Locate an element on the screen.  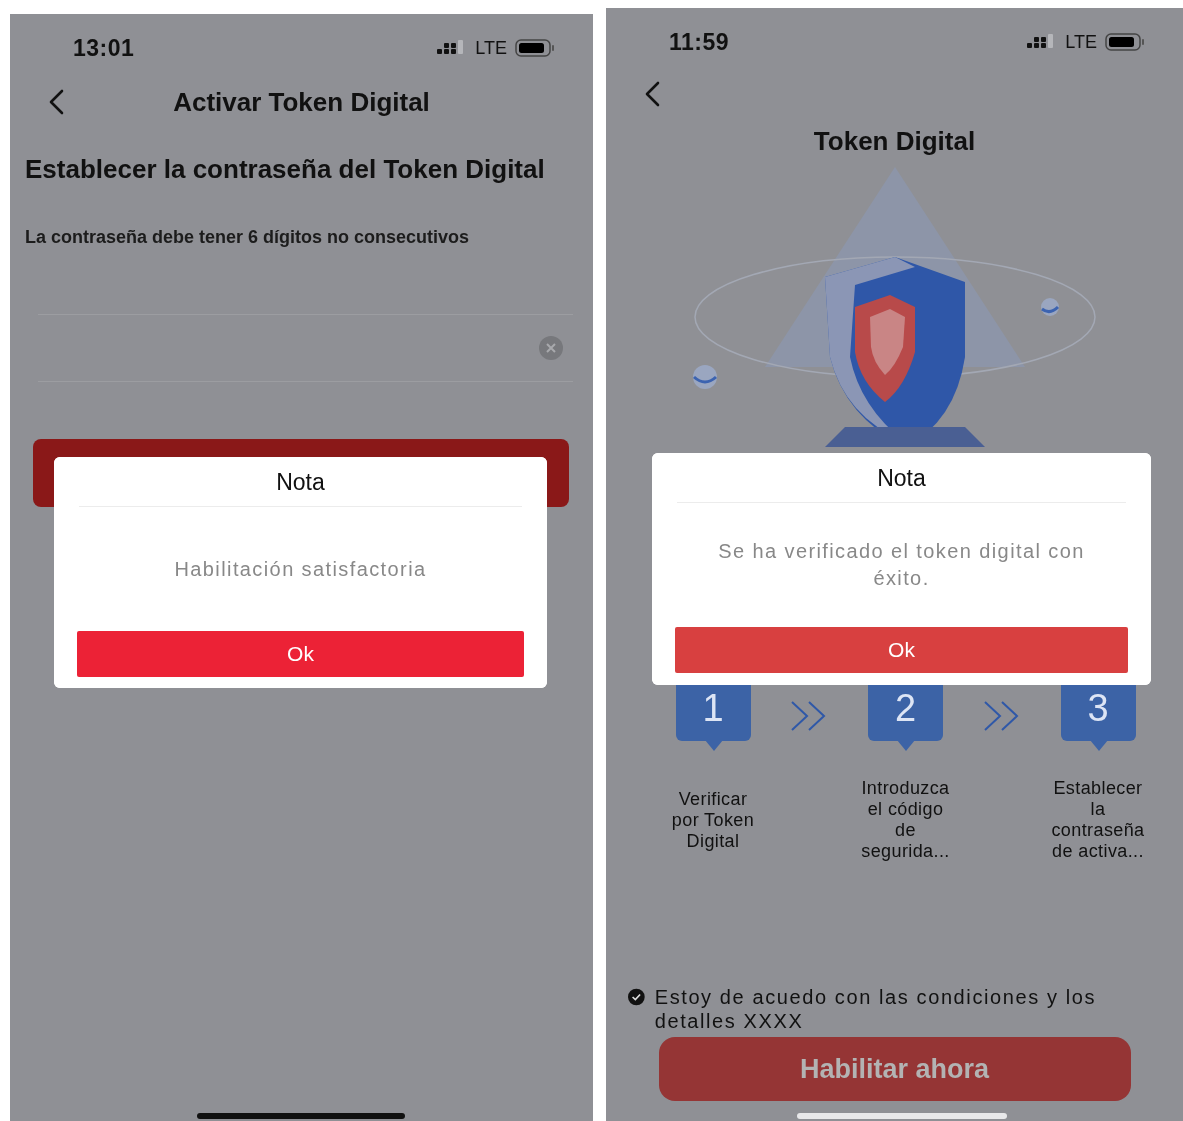
section-heading: Establecer la contraseña del Token Digital is located at coordinates (285, 169).